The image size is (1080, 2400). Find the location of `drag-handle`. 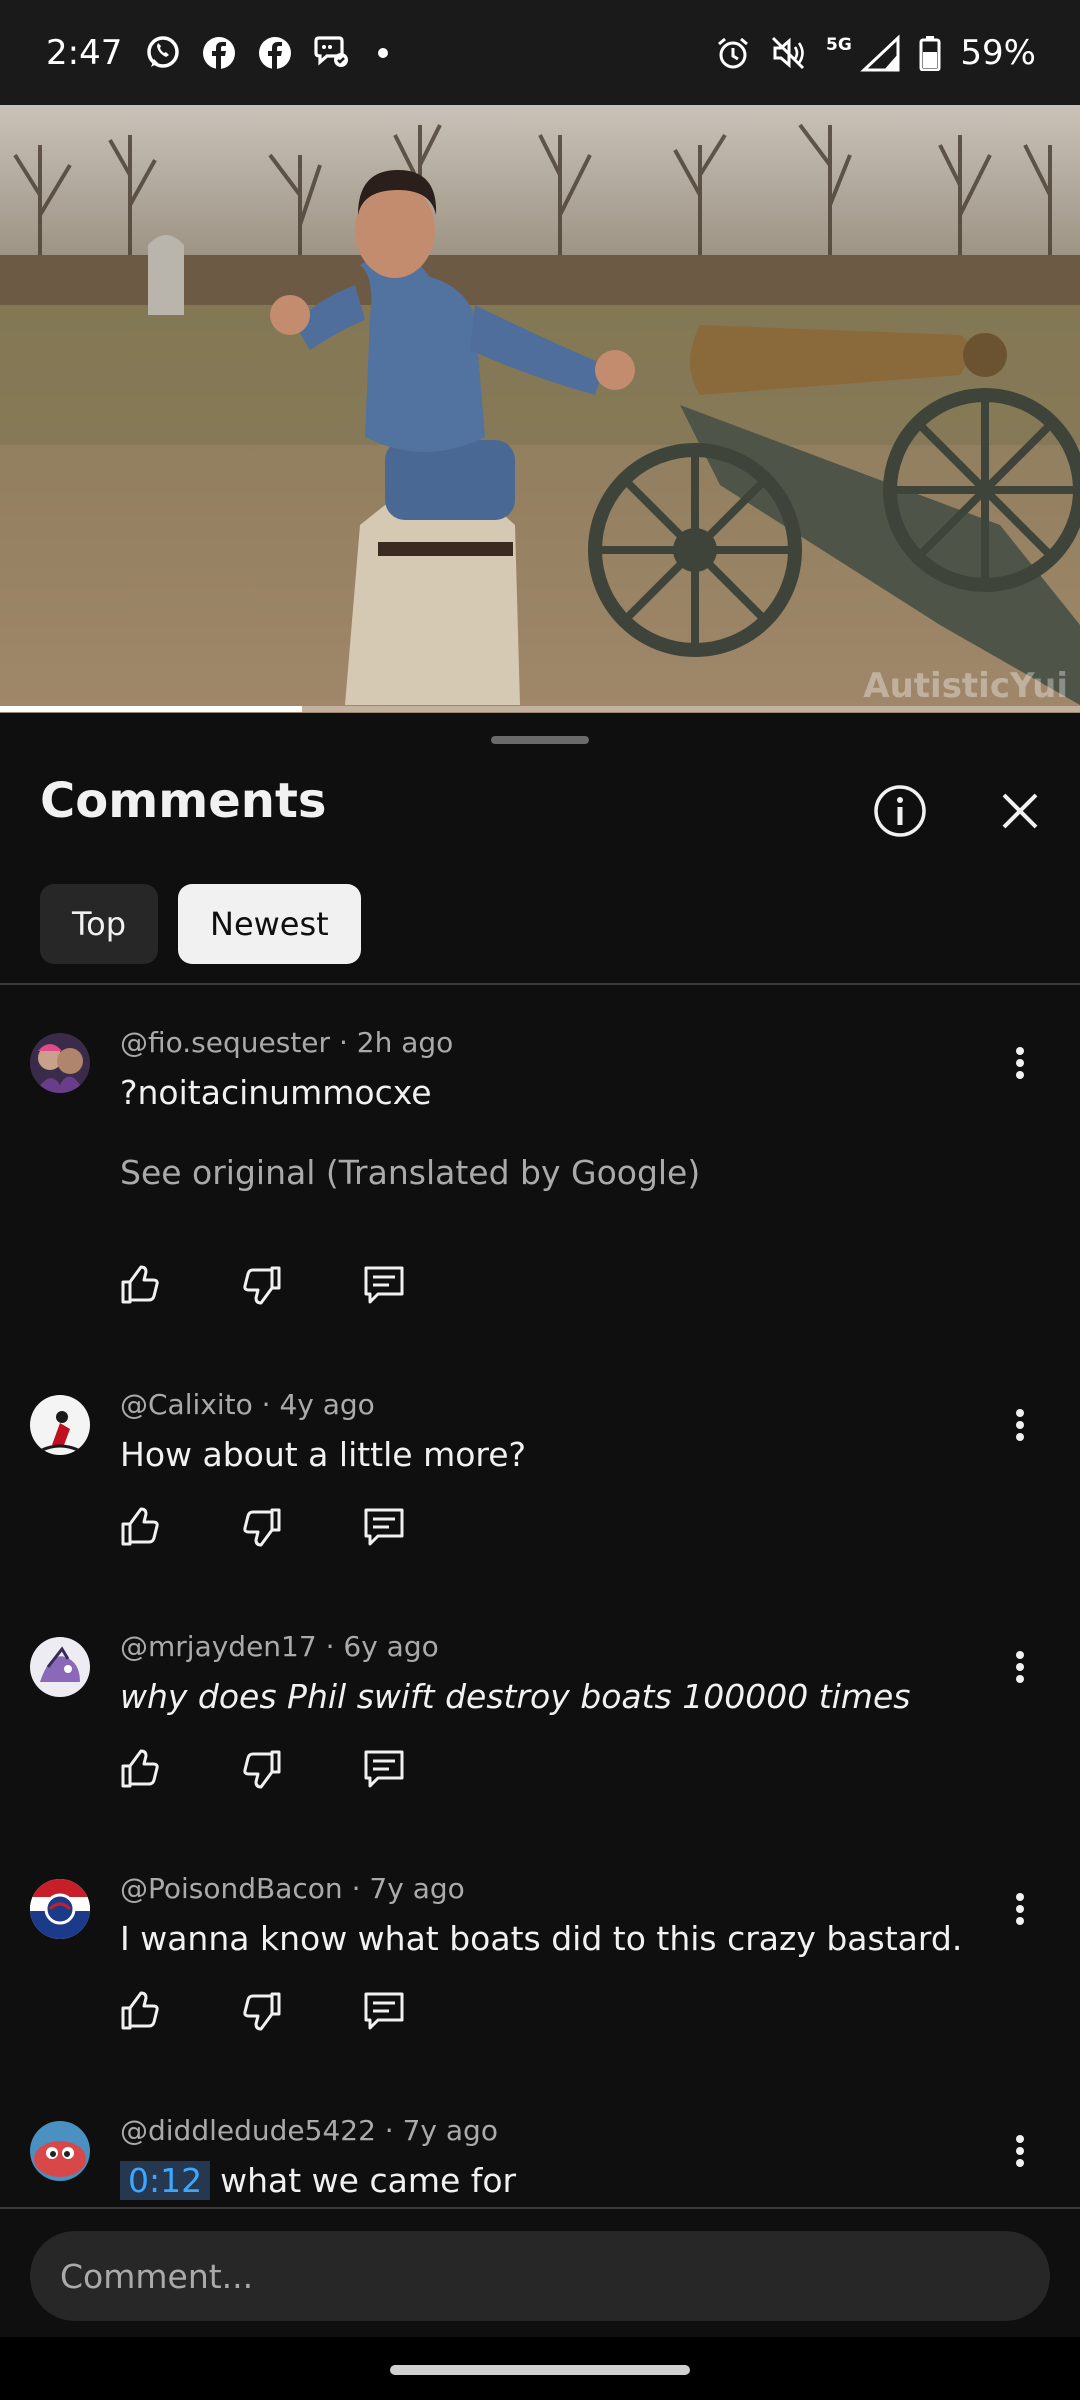

drag-handle is located at coordinates (540, 740).